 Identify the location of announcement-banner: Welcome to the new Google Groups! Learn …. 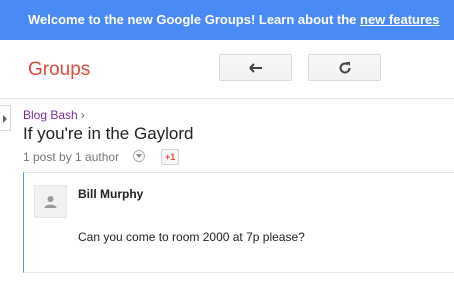
(227, 20).